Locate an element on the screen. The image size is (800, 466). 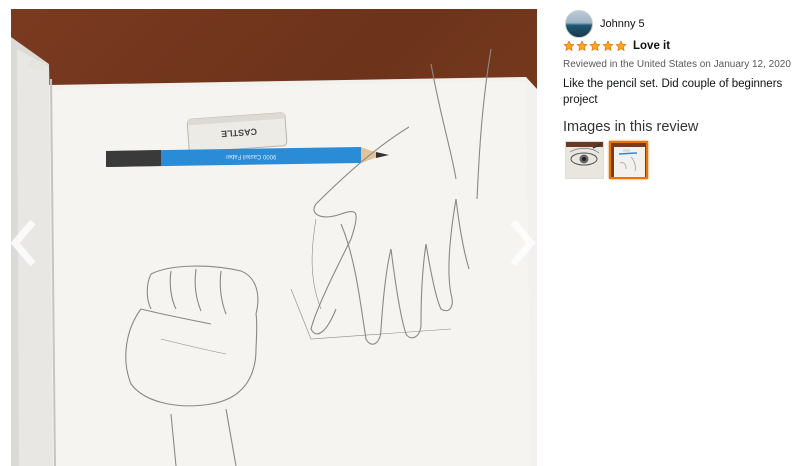
images-heading: Images in this review is located at coordinates (631, 127).